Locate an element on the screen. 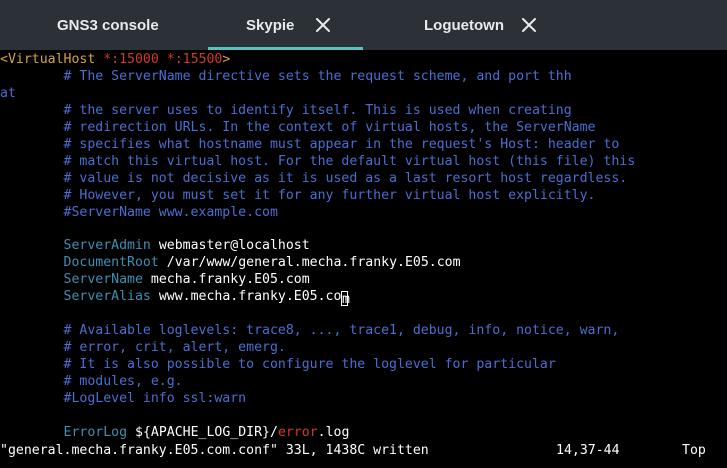 This screenshot has height=468, width=727. directive-value-suffix: .log is located at coordinates (333, 432).